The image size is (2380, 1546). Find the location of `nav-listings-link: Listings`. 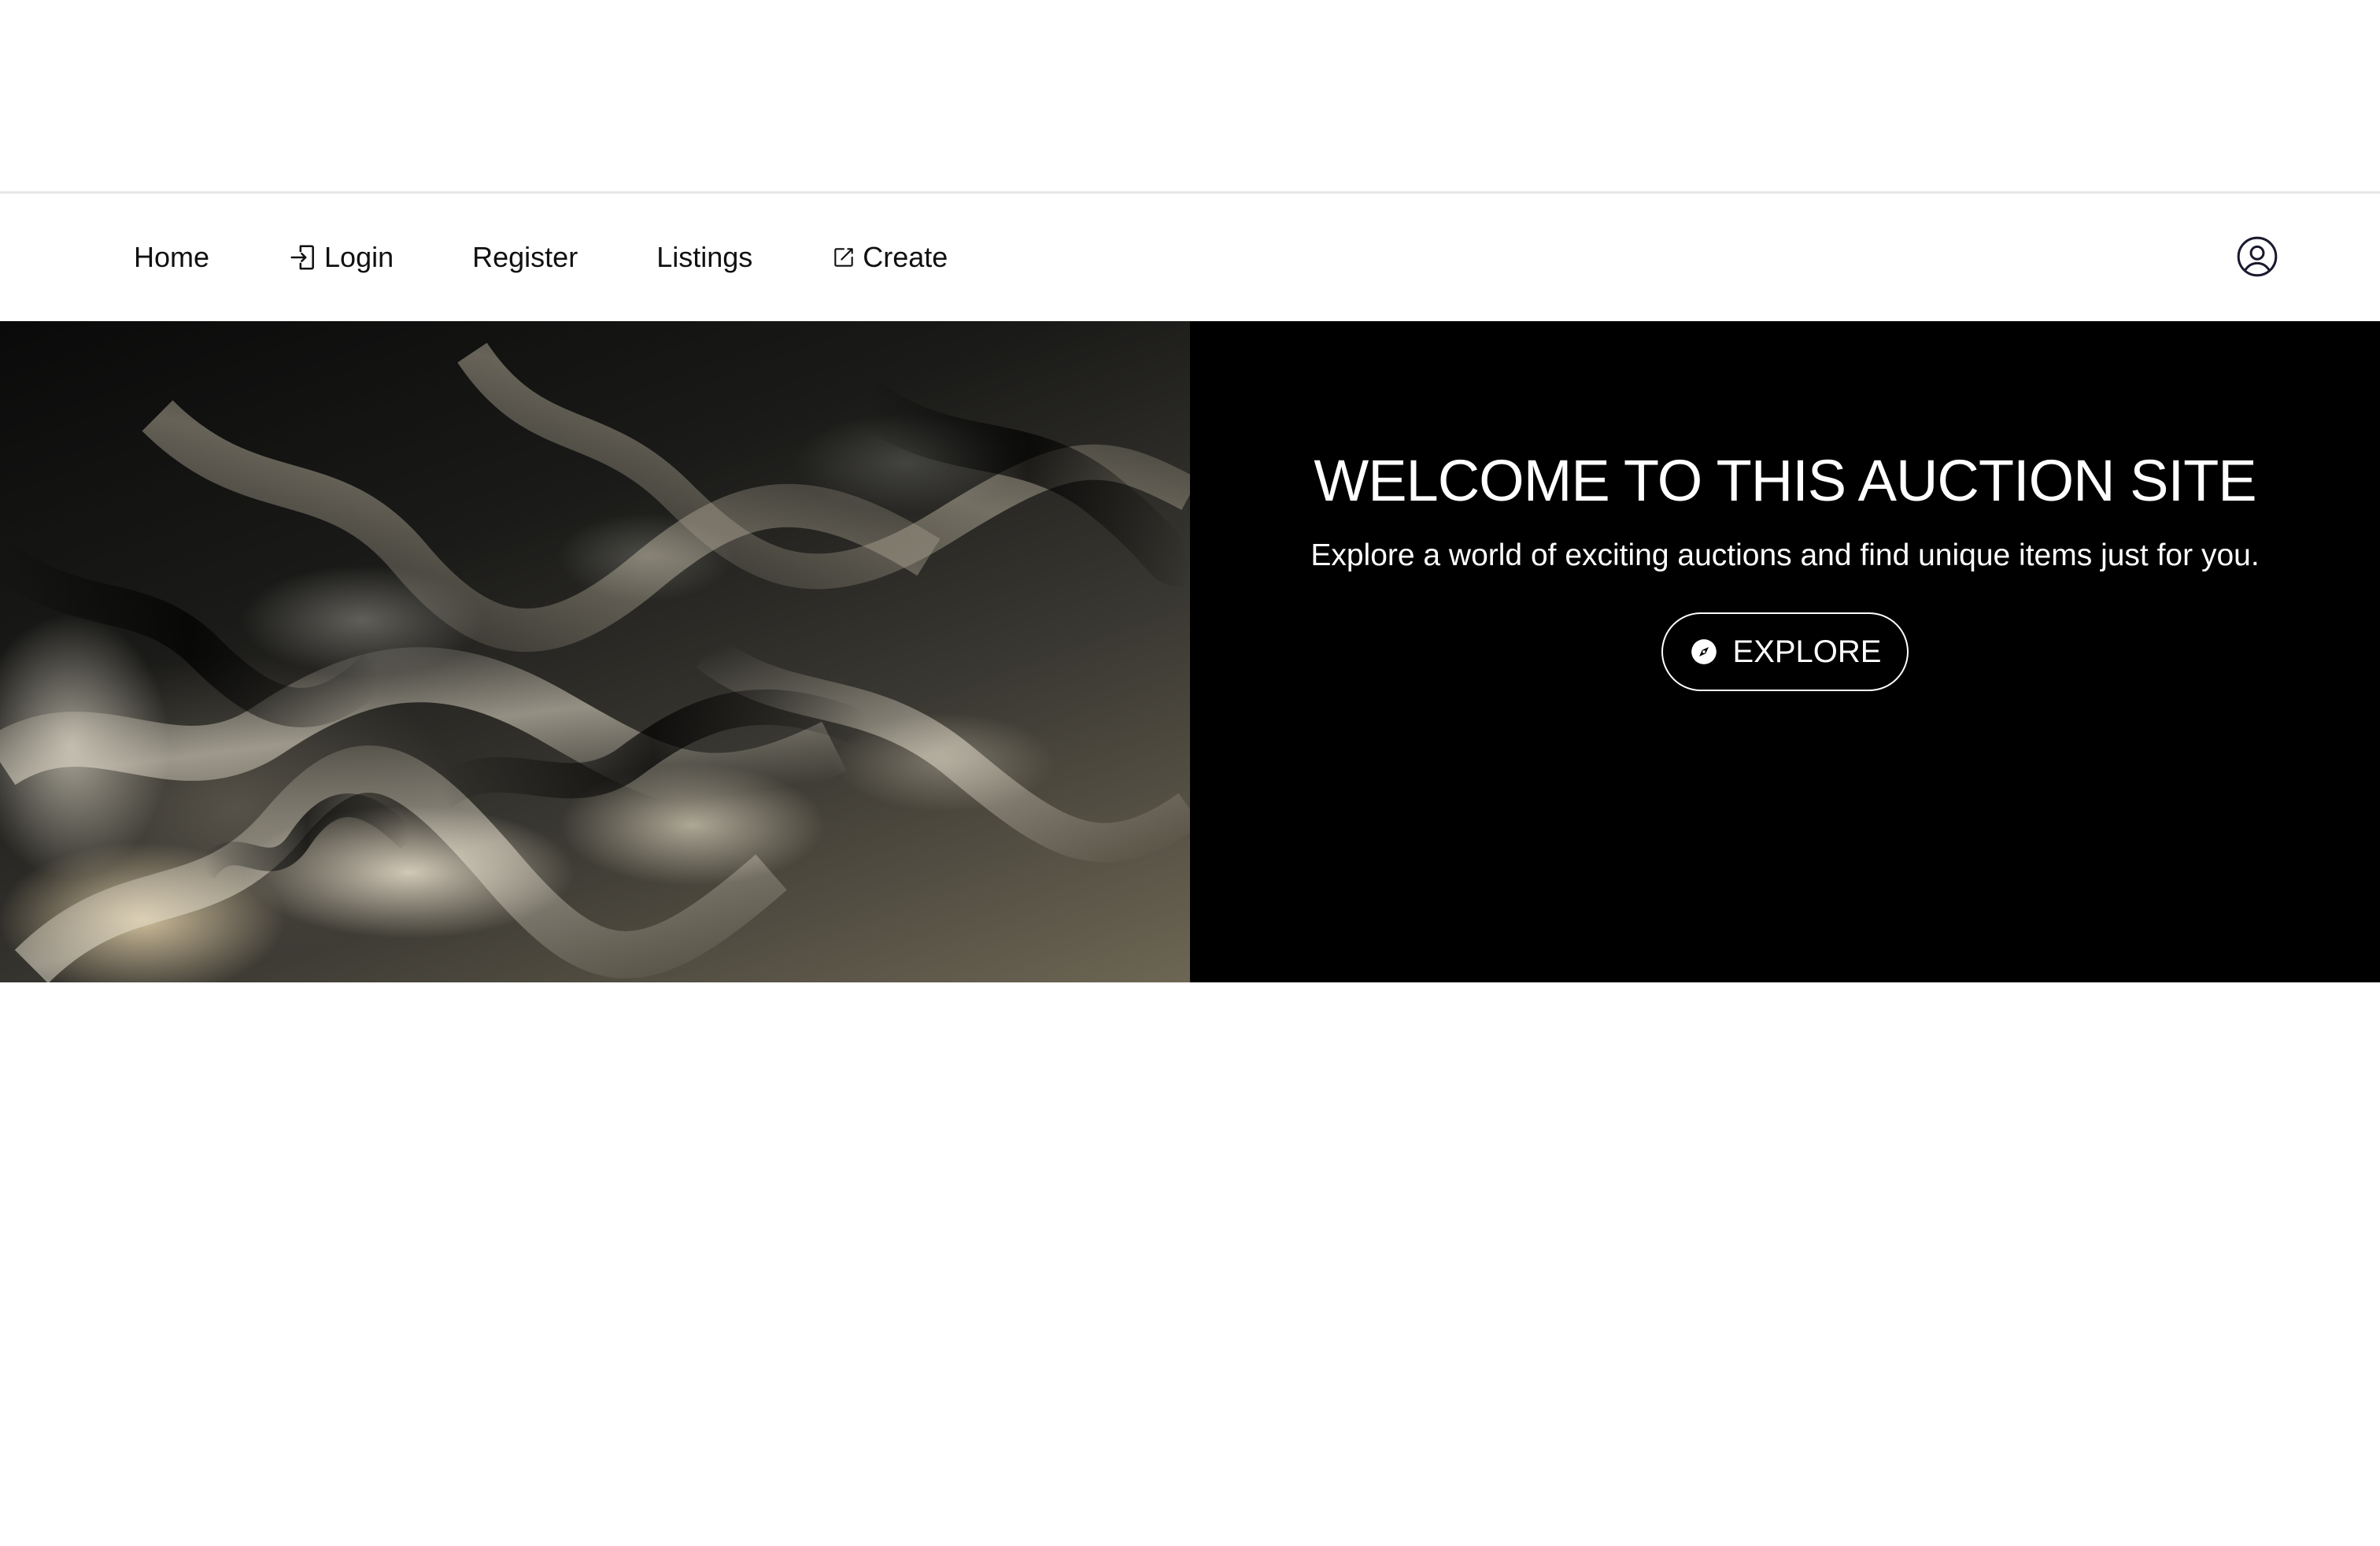

nav-listings-link: Listings is located at coordinates (704, 258).